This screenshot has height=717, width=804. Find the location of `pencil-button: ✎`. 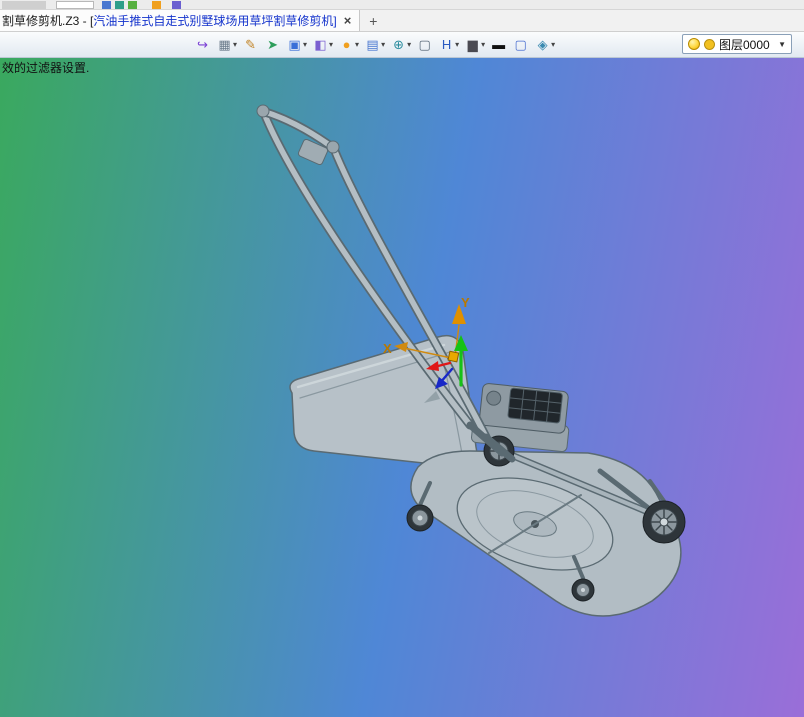

pencil-button: ✎ is located at coordinates (250, 45).